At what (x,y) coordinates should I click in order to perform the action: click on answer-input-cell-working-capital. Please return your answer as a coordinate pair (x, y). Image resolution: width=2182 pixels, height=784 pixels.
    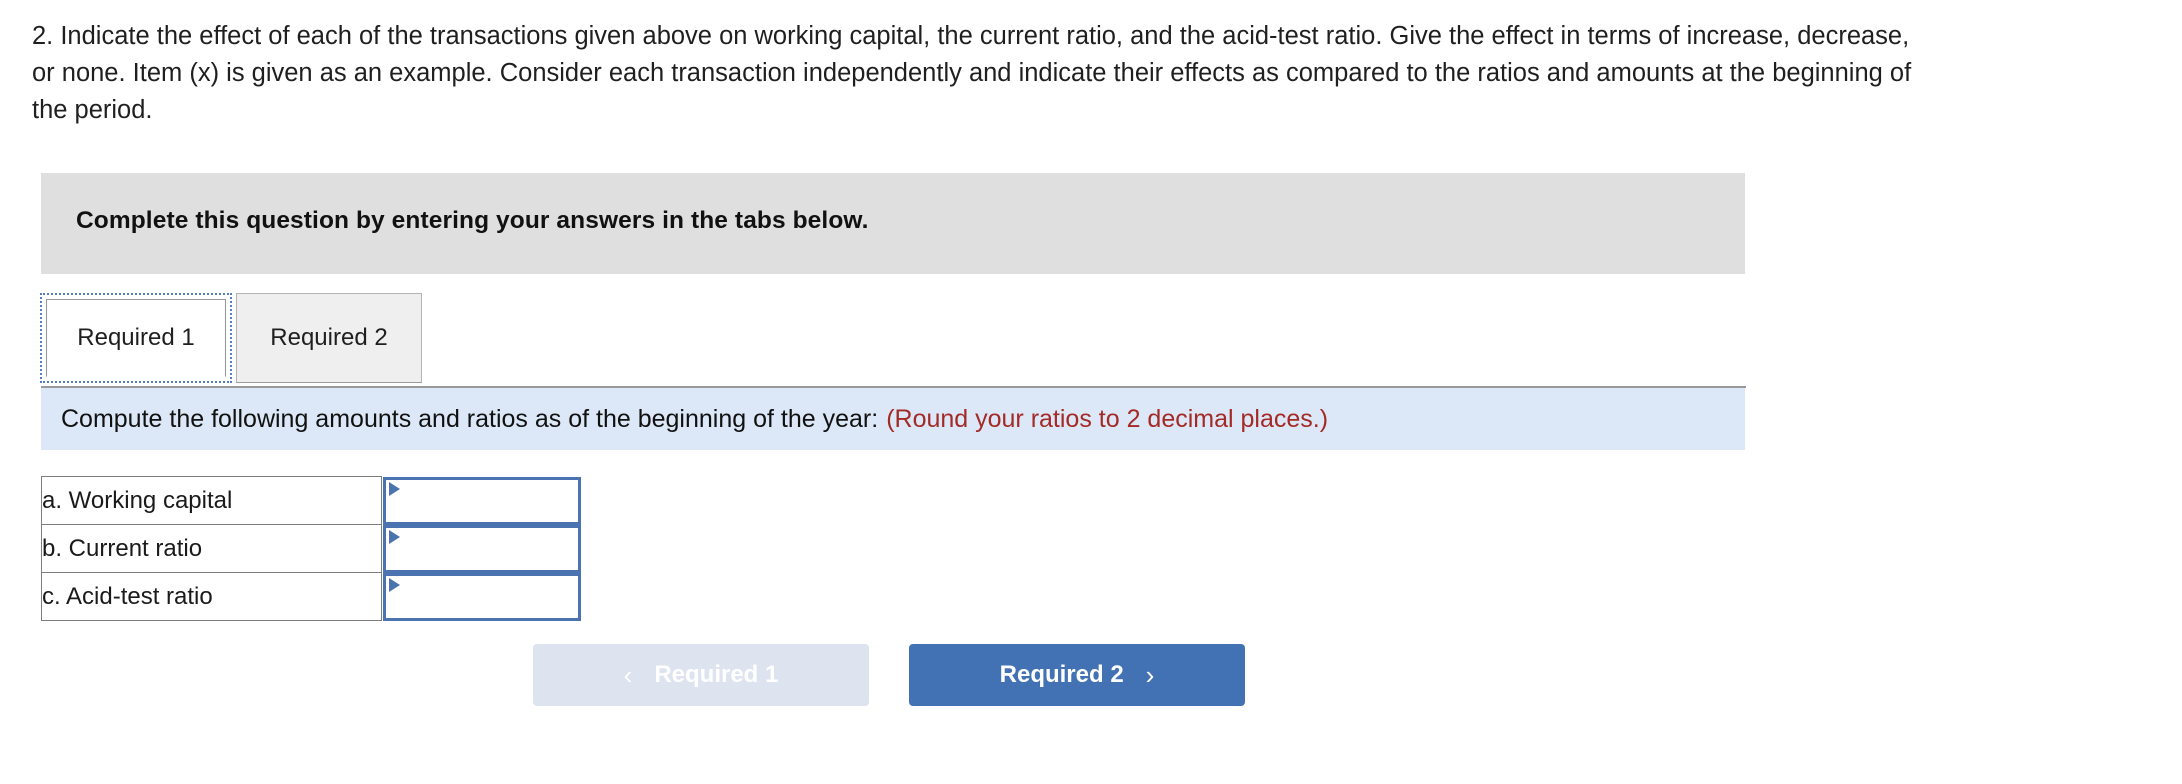
    Looking at the image, I should click on (484, 500).